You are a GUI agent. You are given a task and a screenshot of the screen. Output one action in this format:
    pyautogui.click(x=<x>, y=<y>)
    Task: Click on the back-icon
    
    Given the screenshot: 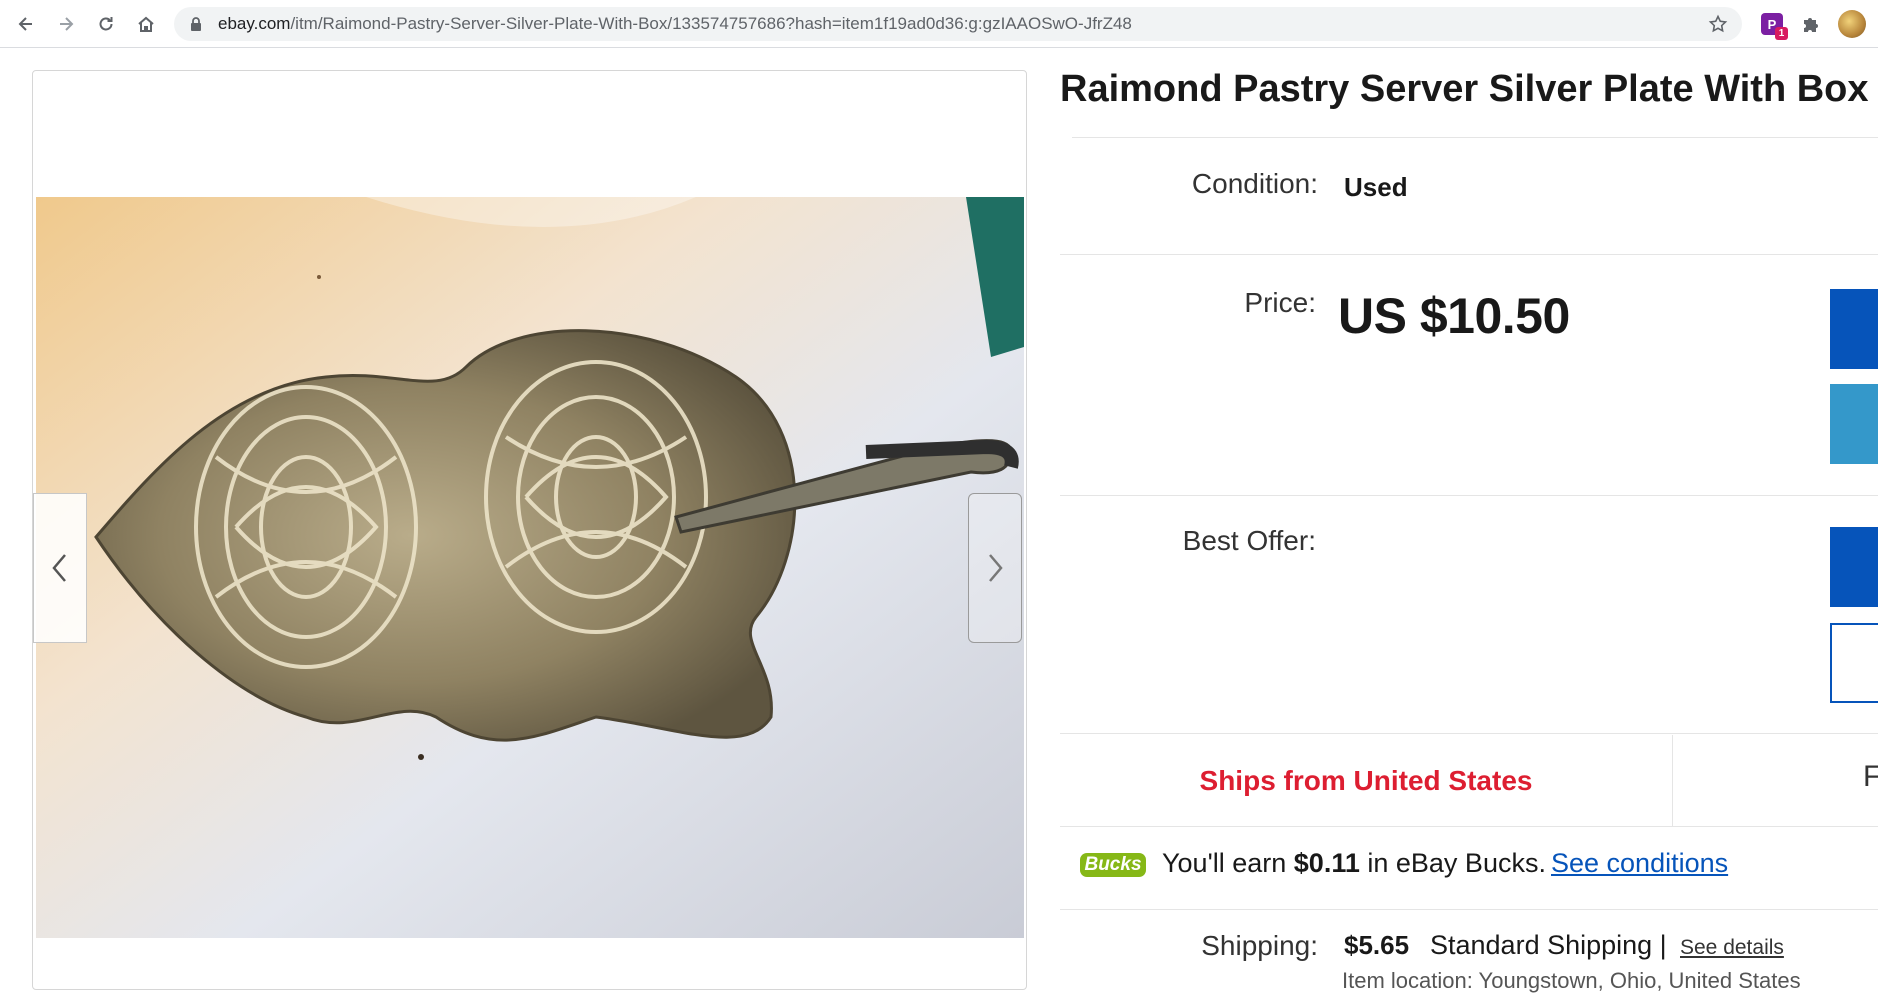 What is the action you would take?
    pyautogui.click(x=26, y=24)
    